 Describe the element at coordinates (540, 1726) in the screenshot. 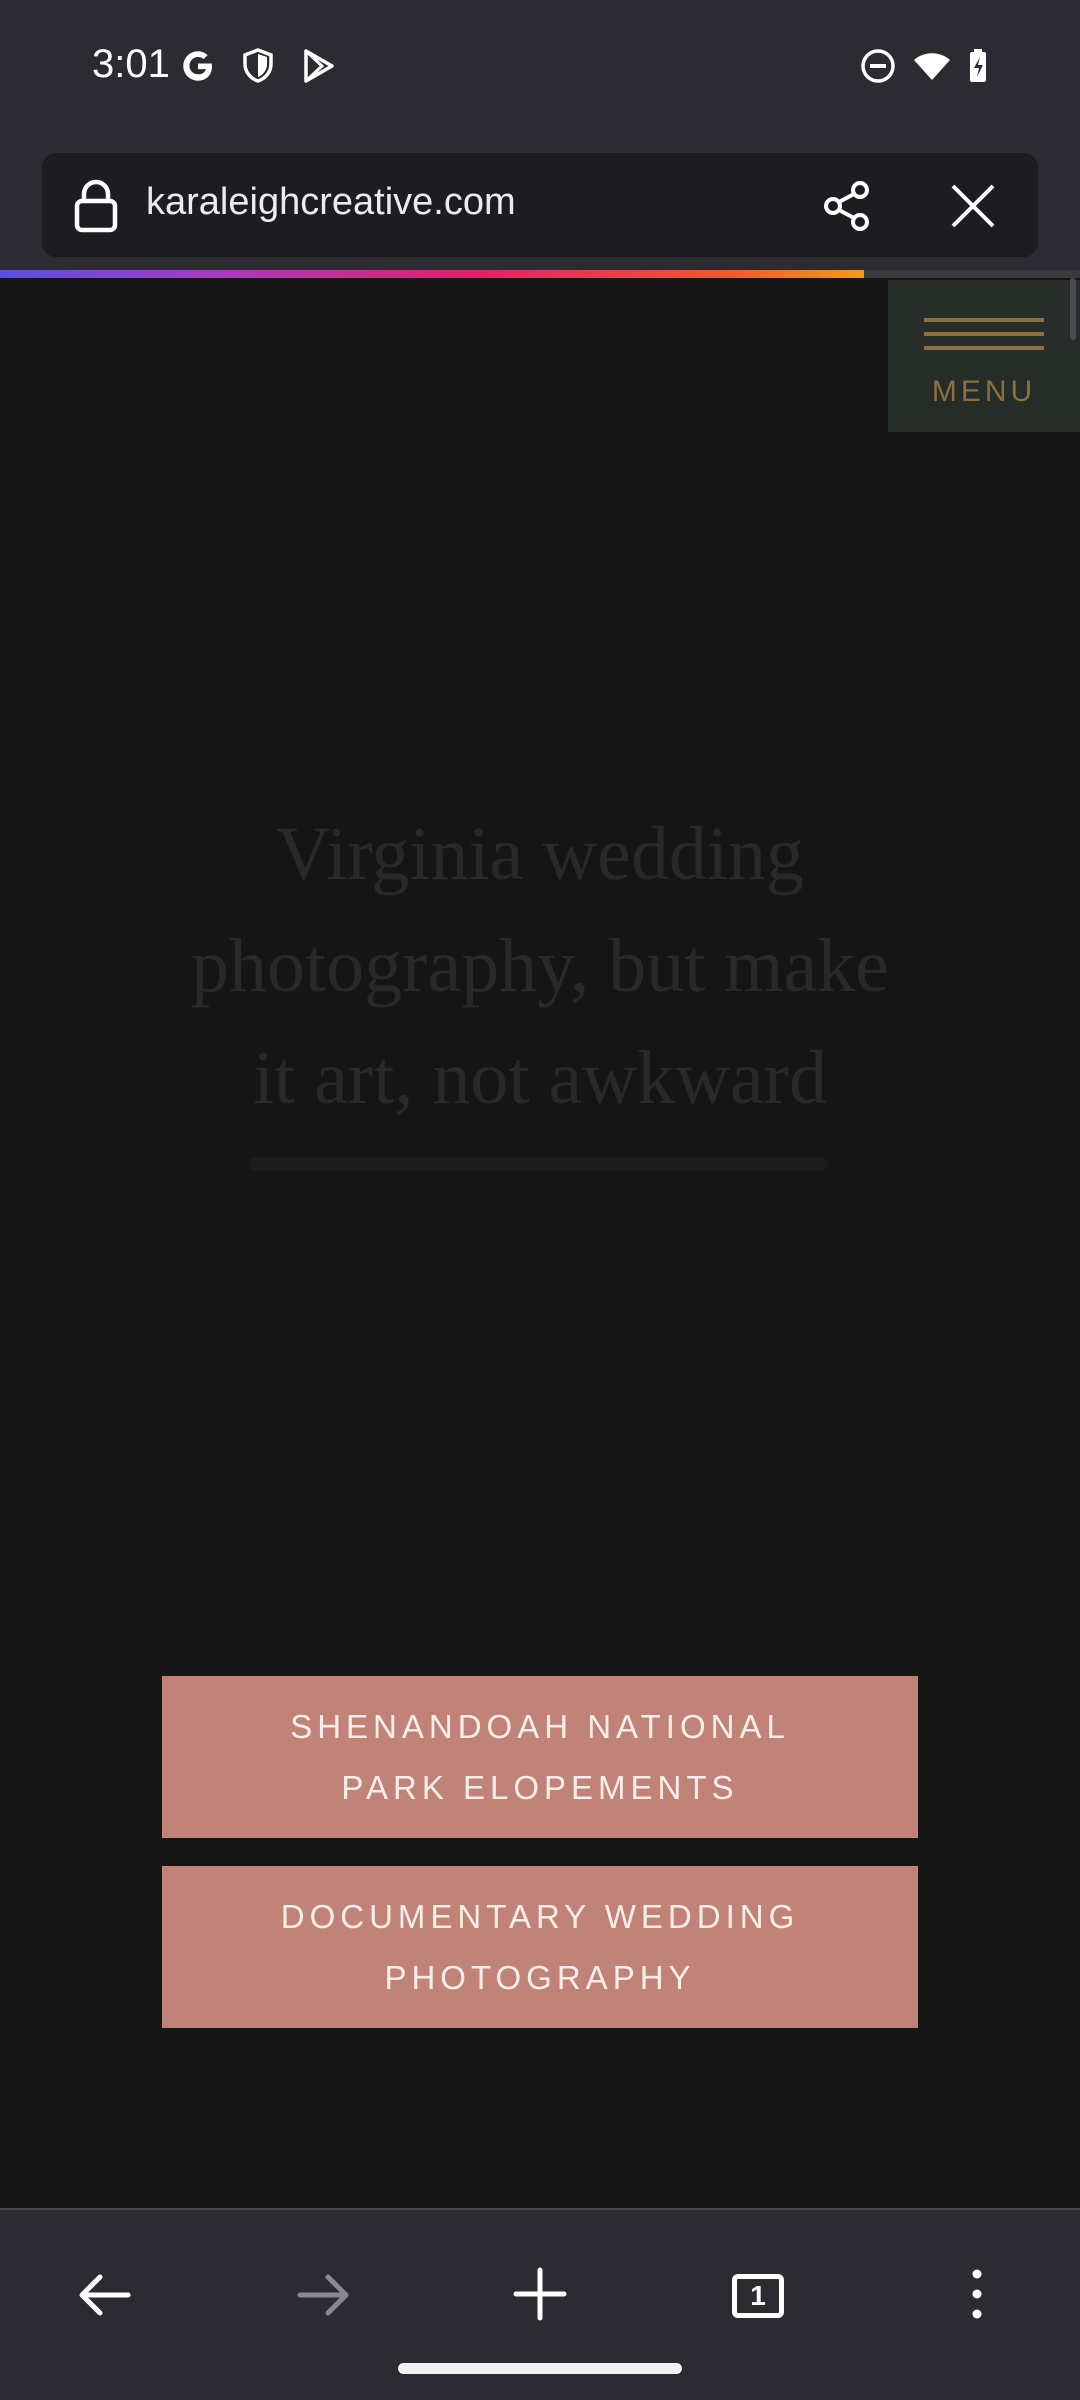

I see `button-label: SHENANDOAH NATIONAL` at that location.